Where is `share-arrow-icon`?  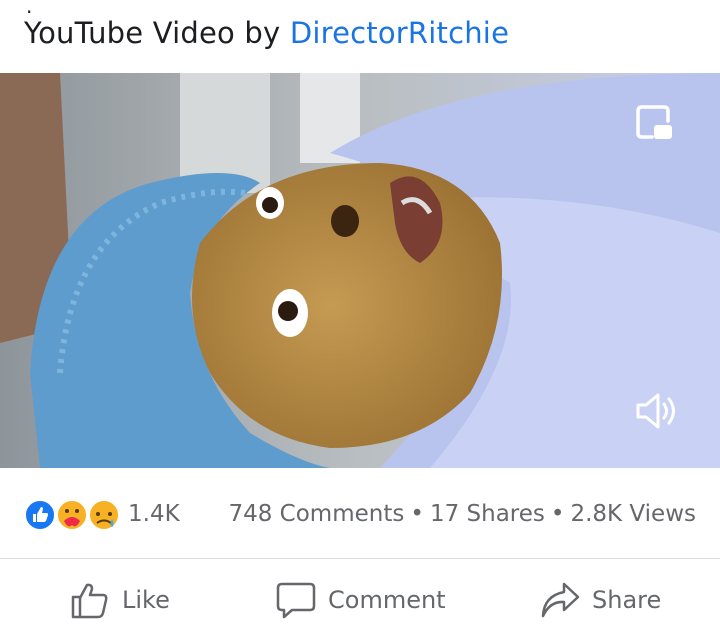
share-arrow-icon is located at coordinates (560, 600).